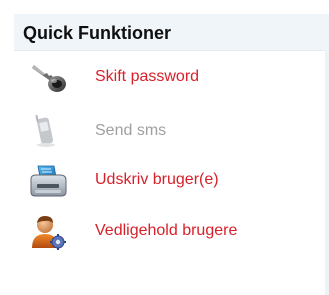 Image resolution: width=329 pixels, height=295 pixels. I want to click on panel-title: Quick Funktioner, so click(97, 33).